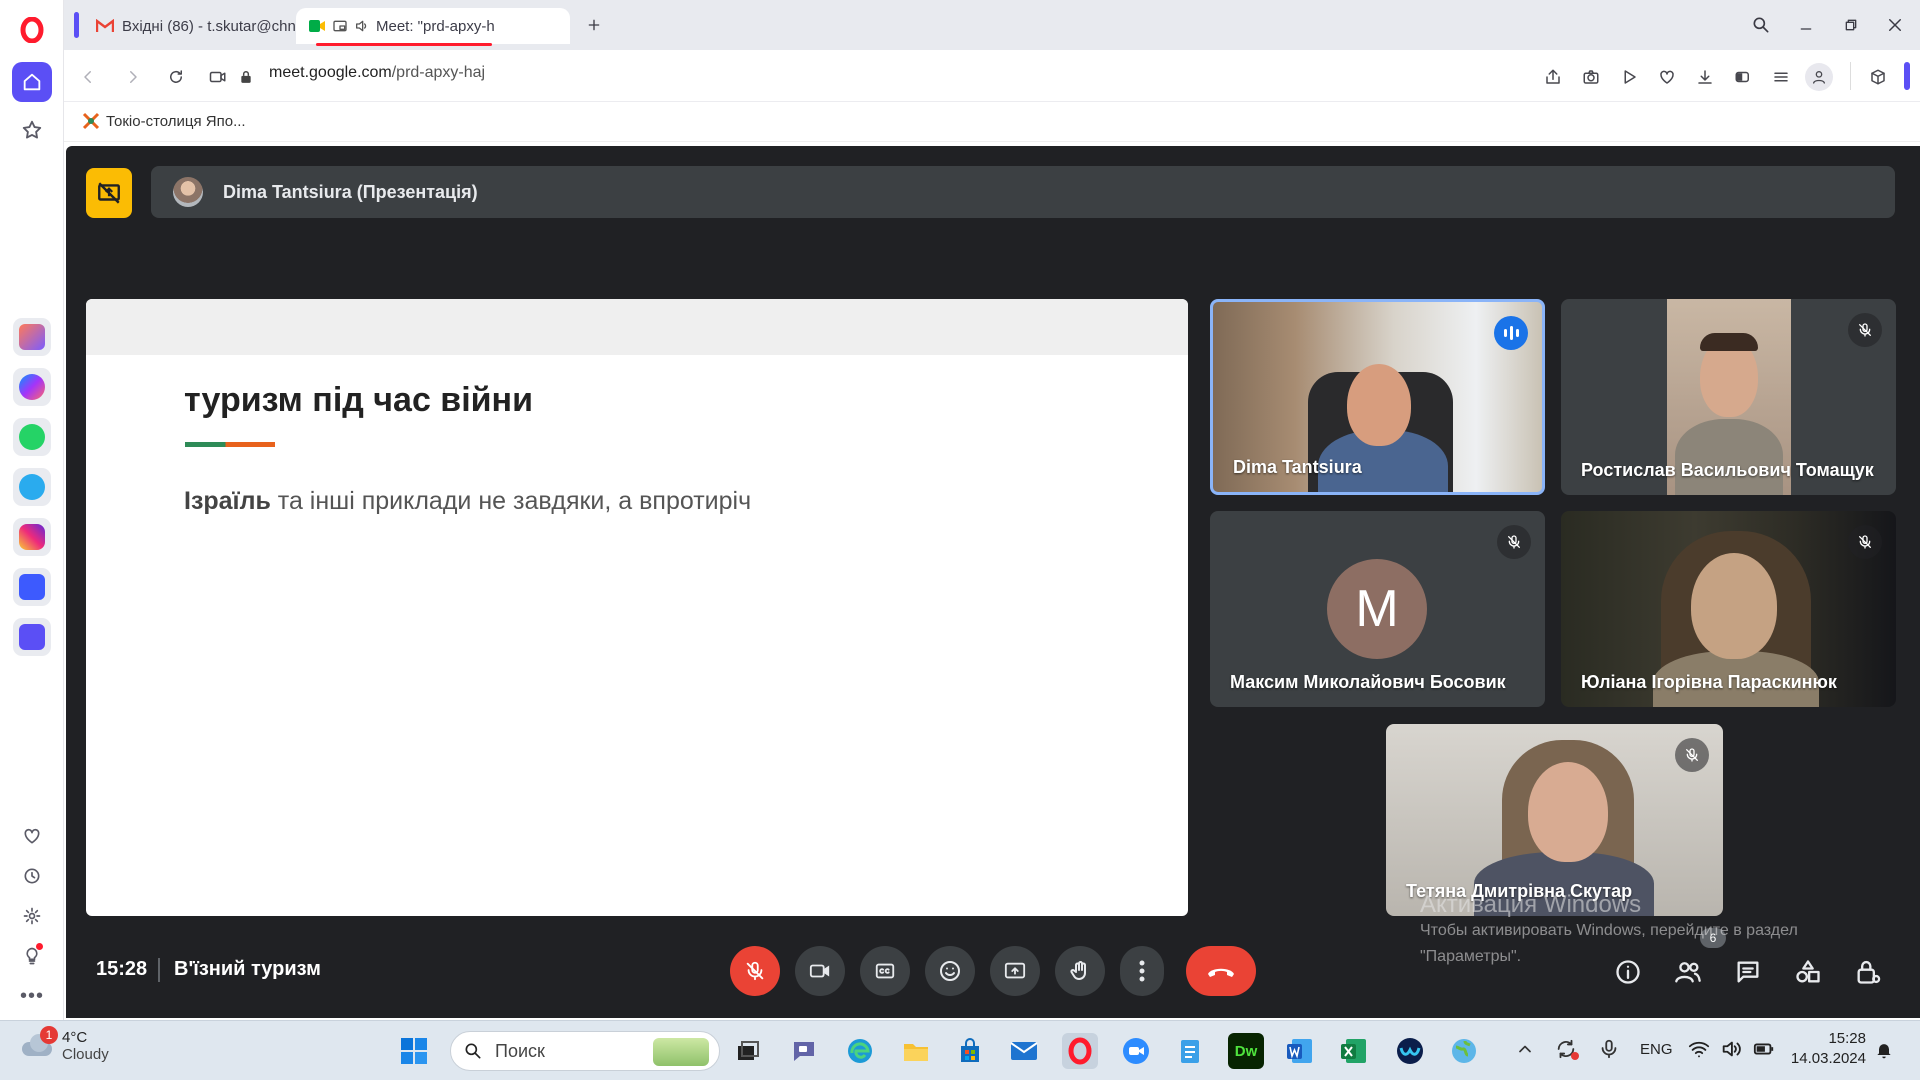 This screenshot has width=1920, height=1080. I want to click on play-icon, so click(1629, 77).